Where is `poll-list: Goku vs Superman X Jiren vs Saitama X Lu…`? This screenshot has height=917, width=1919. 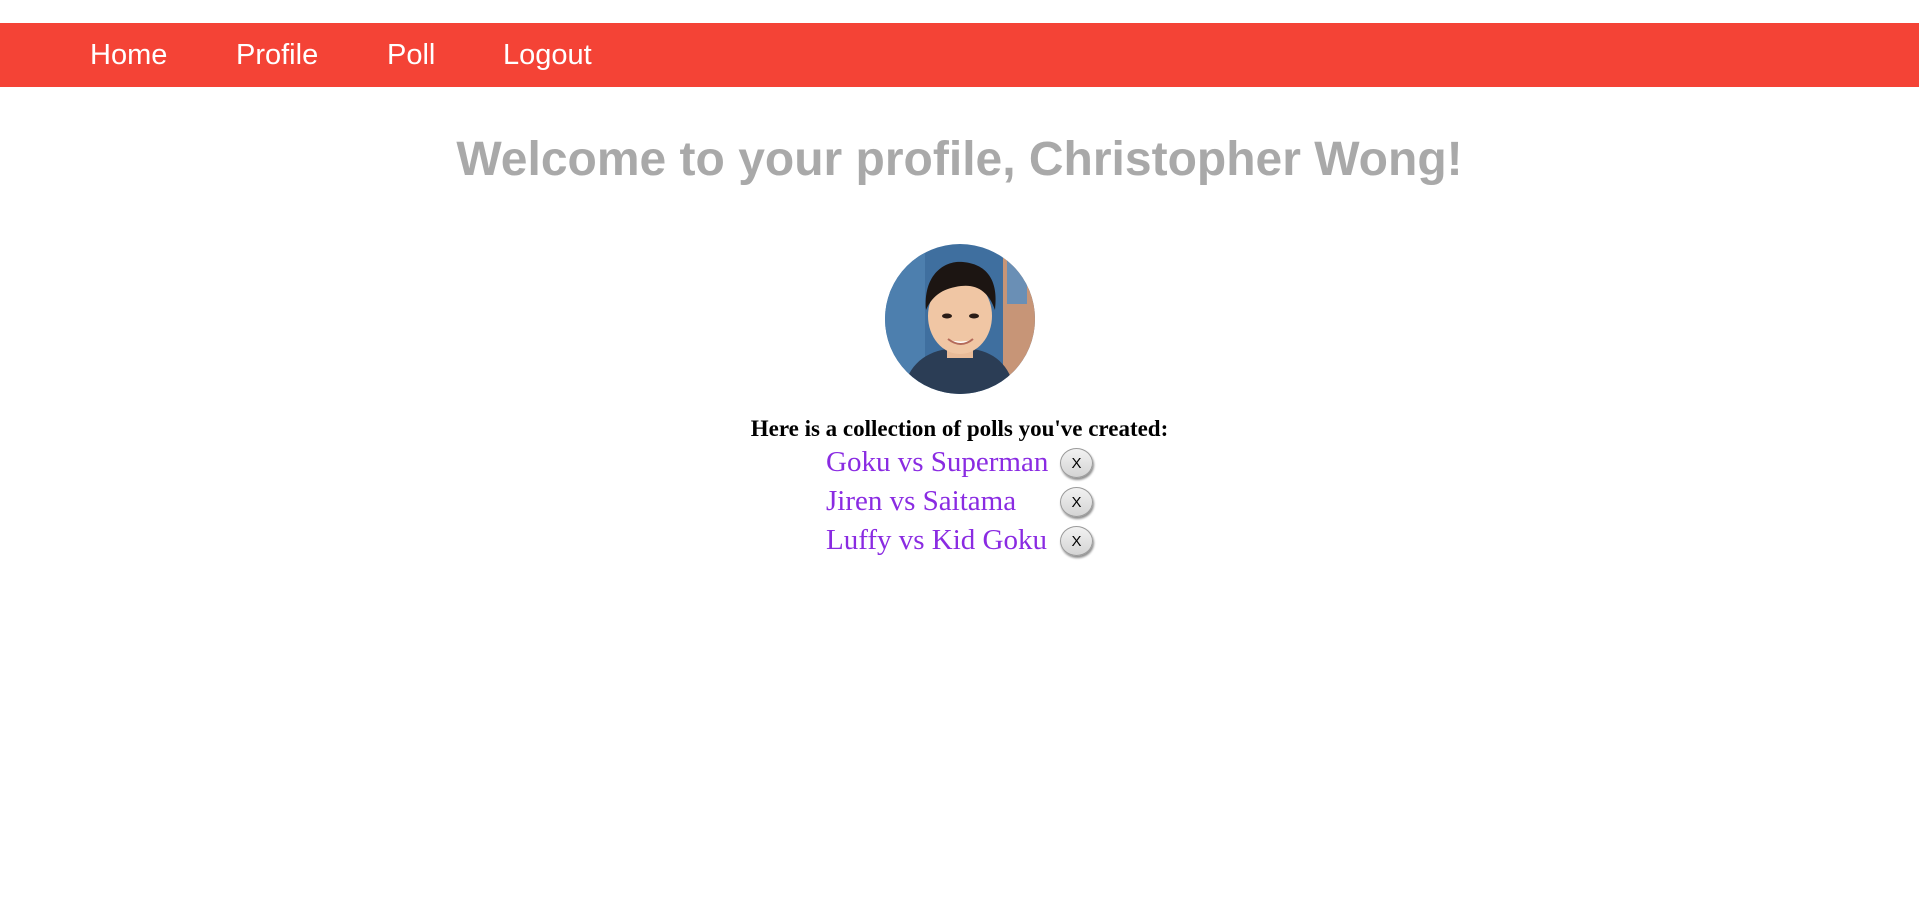
poll-list: Goku vs Superman X Jiren vs Saitama X Lu… is located at coordinates (961, 501).